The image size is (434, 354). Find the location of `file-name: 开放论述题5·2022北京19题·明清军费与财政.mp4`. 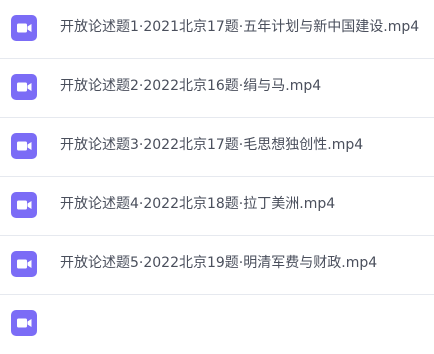

file-name: 开放论述题5·2022北京19题·明清军费与财政.mp4 is located at coordinates (219, 263).